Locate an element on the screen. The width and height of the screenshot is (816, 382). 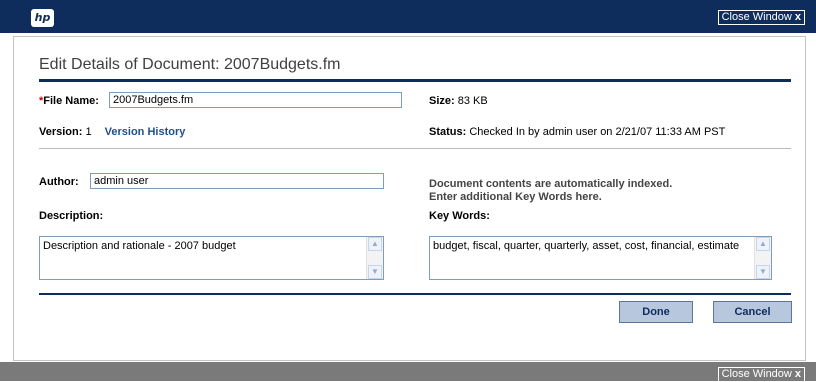
size-value: 83 KB is located at coordinates (472, 101).